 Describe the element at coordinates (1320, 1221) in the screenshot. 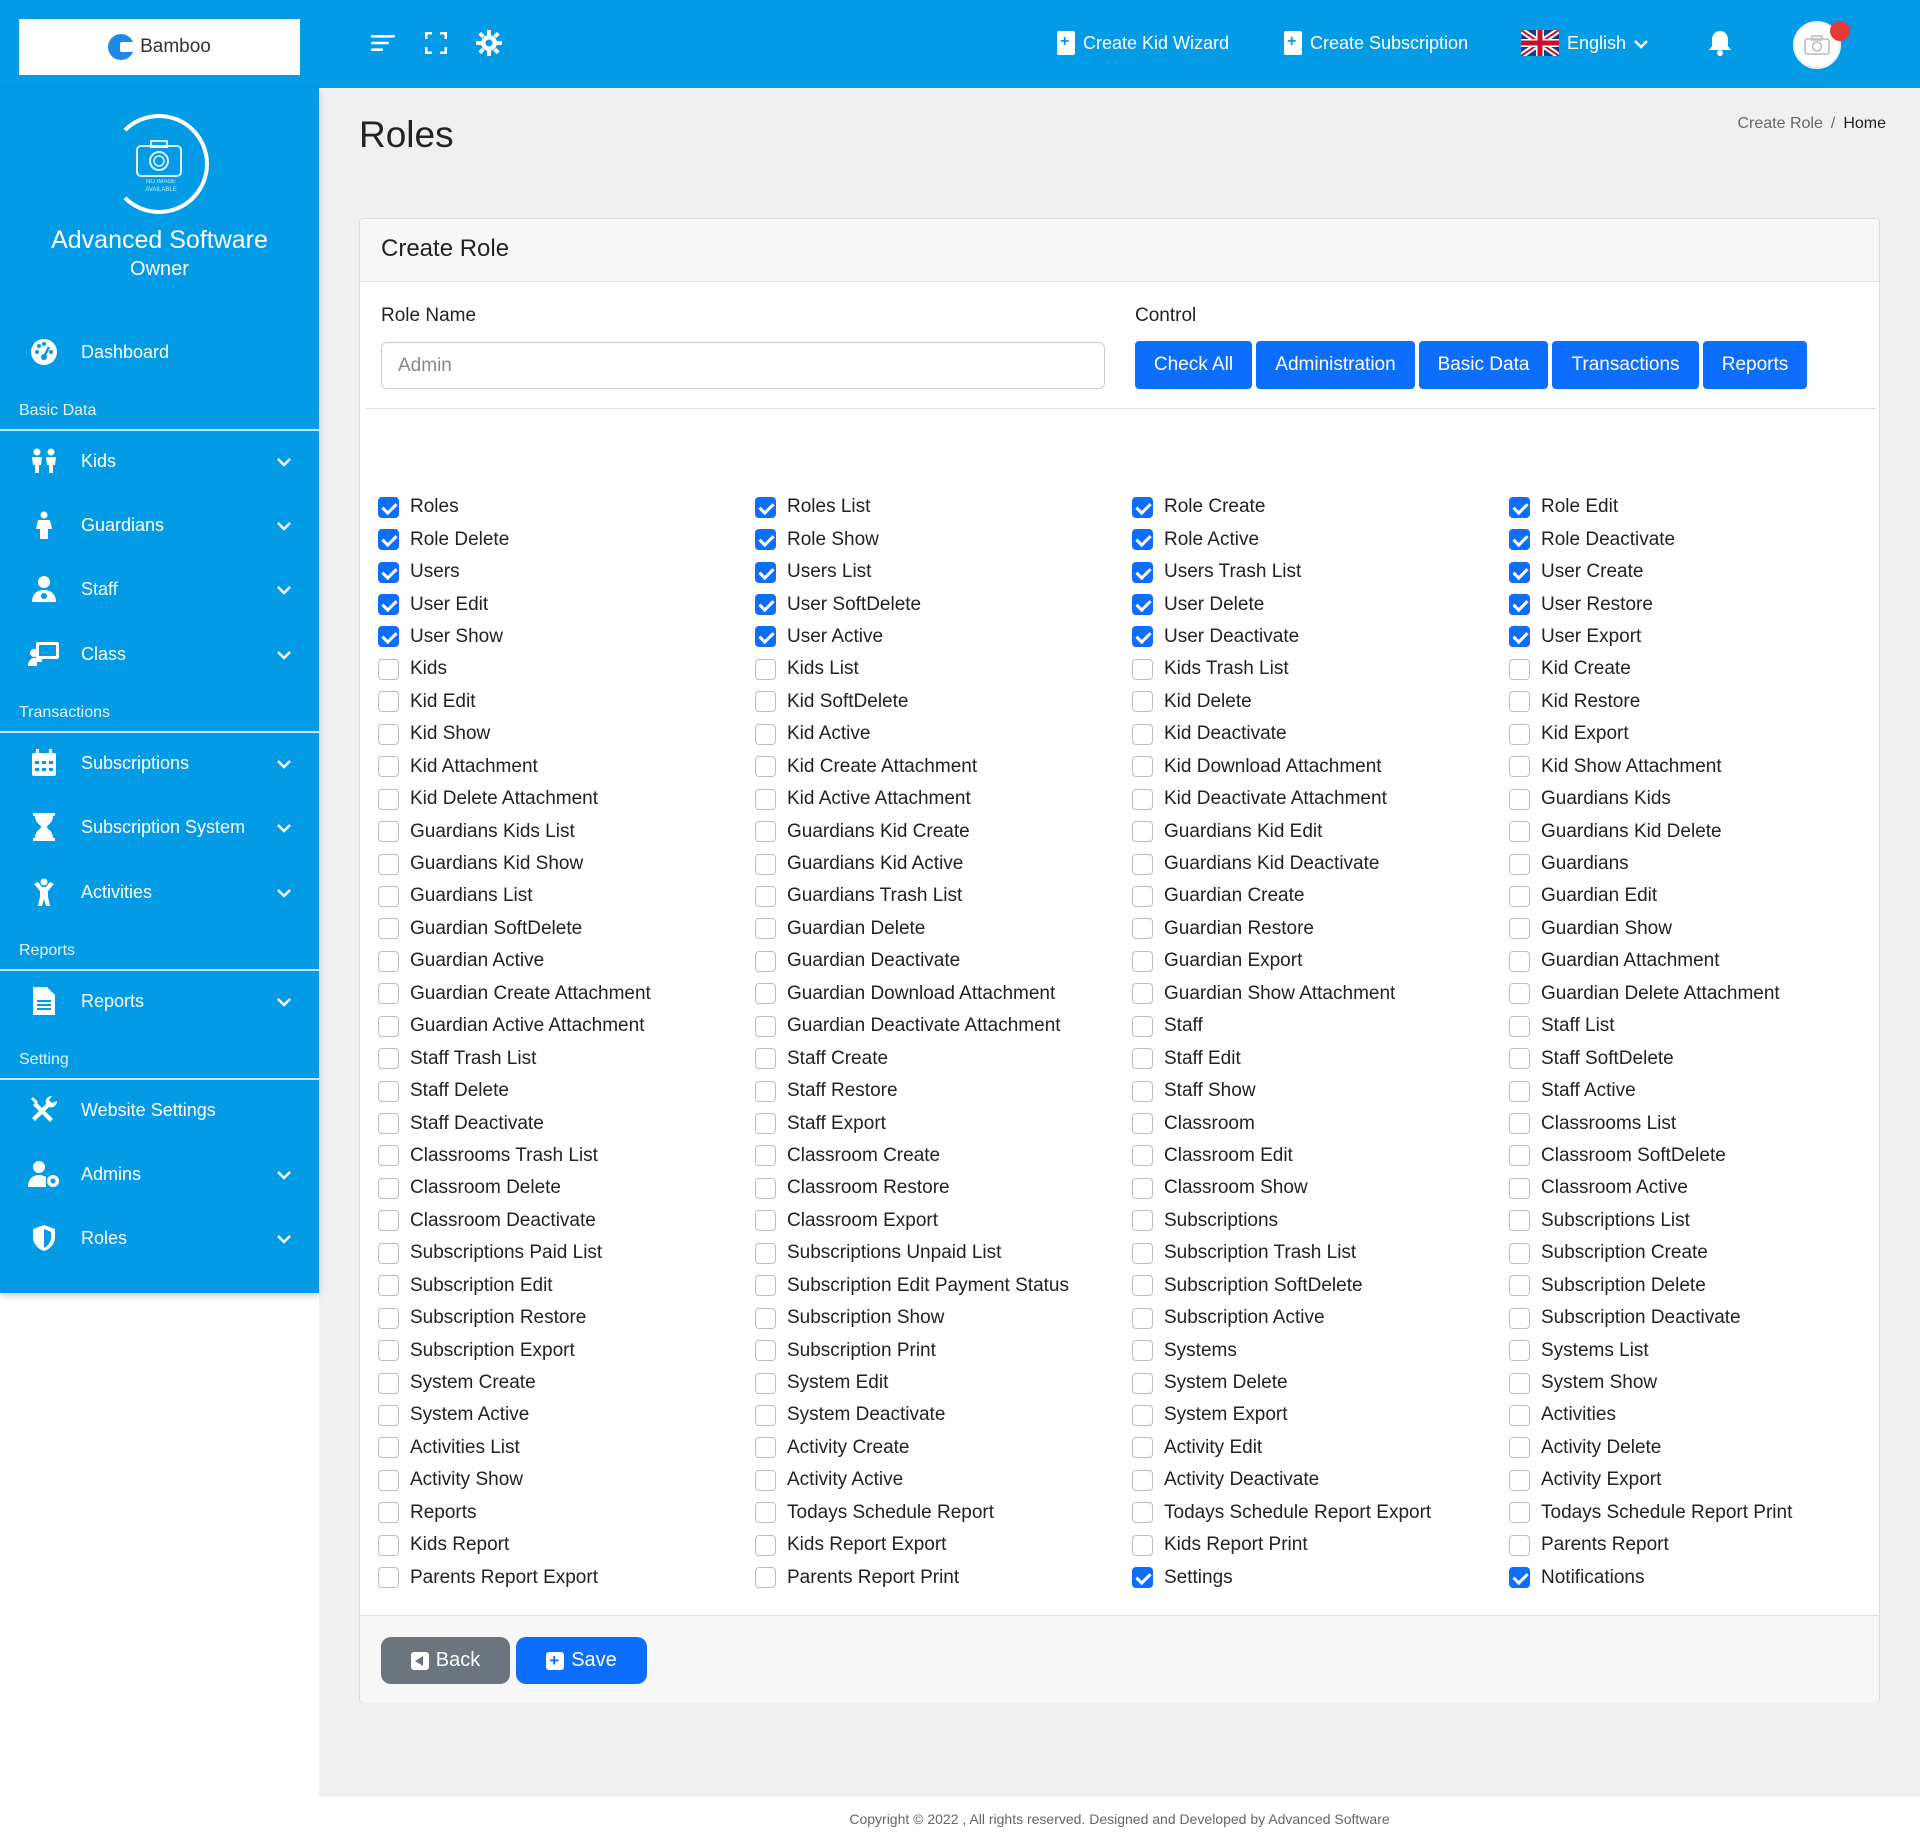

I see `permission-item: Subscriptions` at that location.